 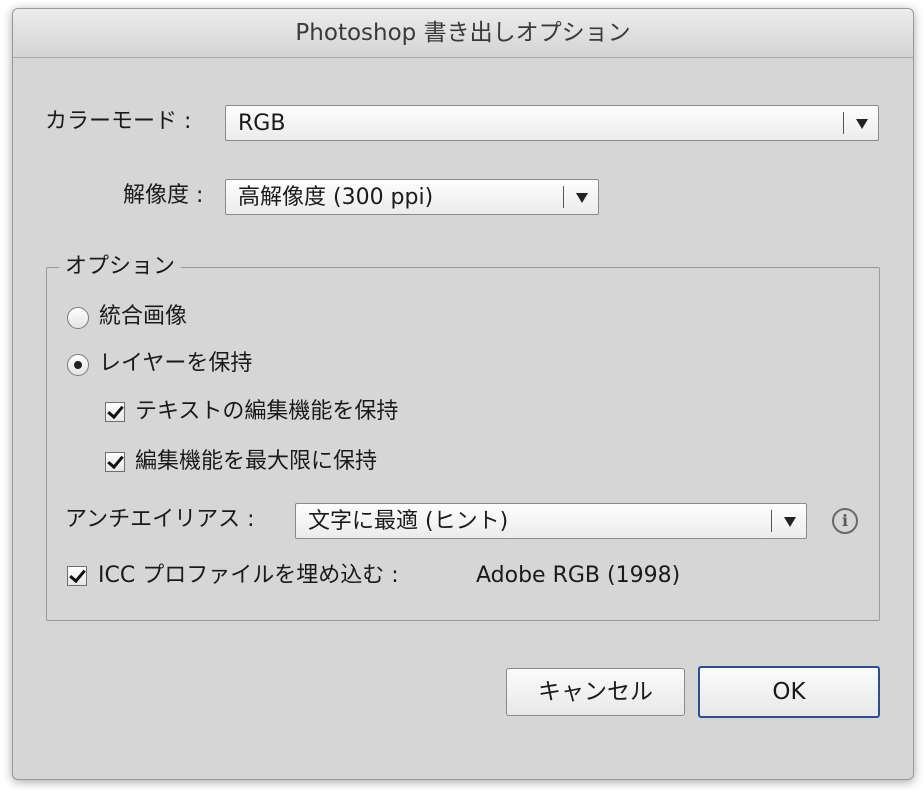 I want to click on antialias-value: 文字に最適 (ヒント), so click(x=408, y=521).